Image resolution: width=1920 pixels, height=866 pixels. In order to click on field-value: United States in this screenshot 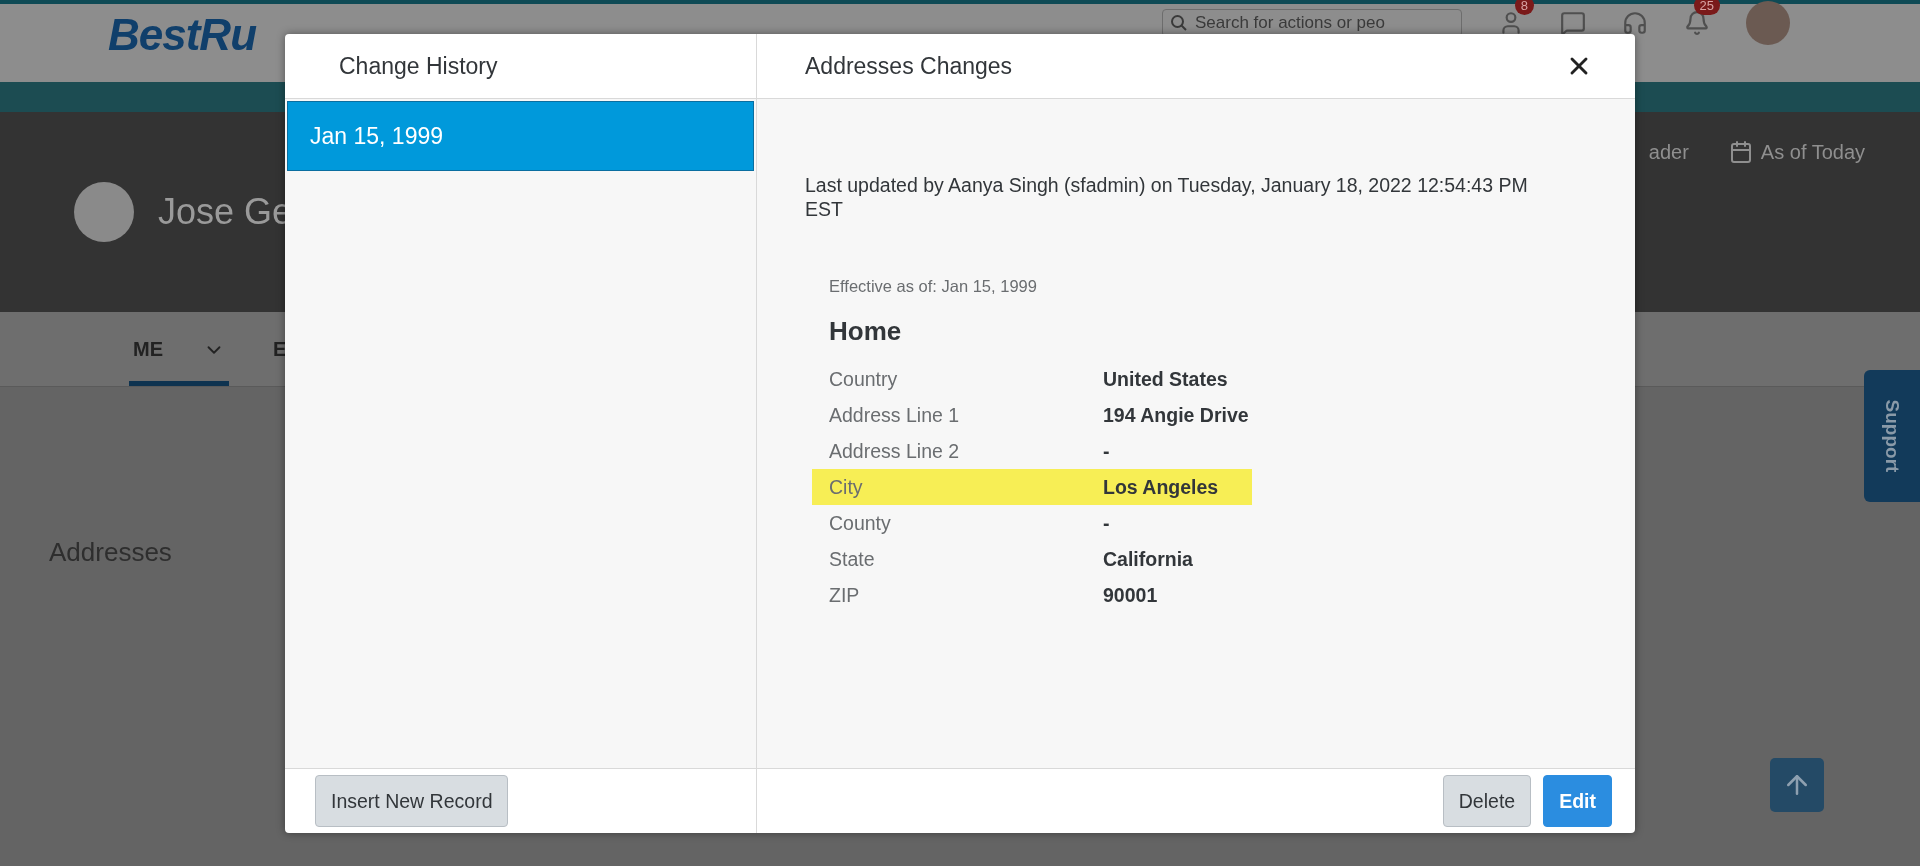, I will do `click(1166, 379)`.